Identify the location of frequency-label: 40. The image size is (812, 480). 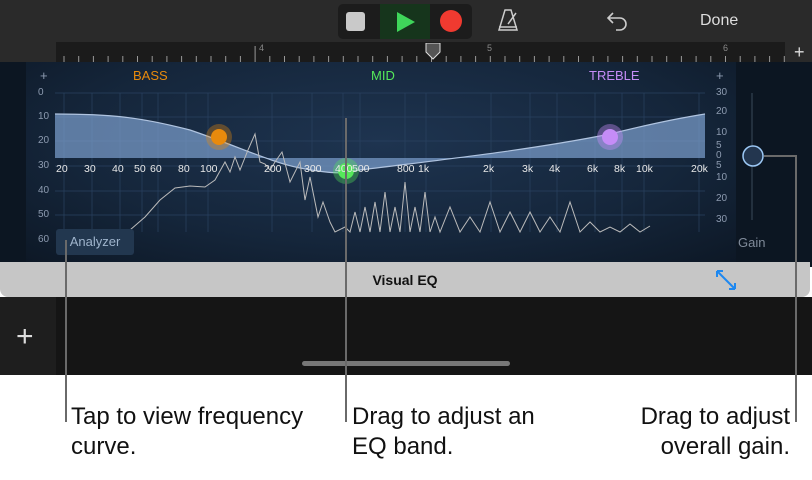
(118, 169).